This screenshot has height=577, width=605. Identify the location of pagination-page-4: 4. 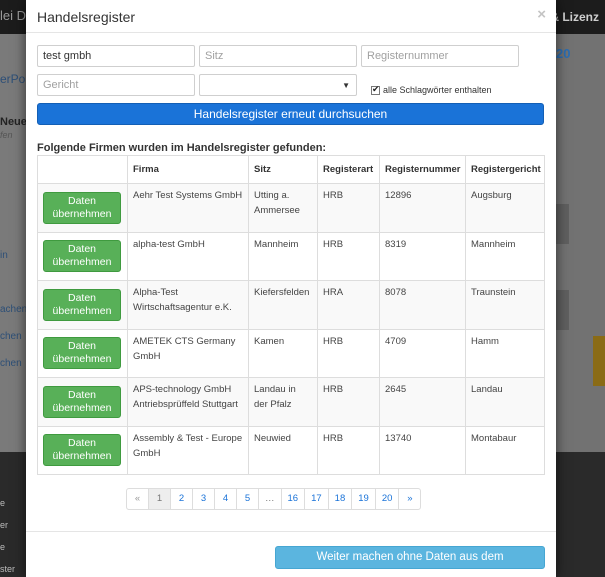
(225, 499).